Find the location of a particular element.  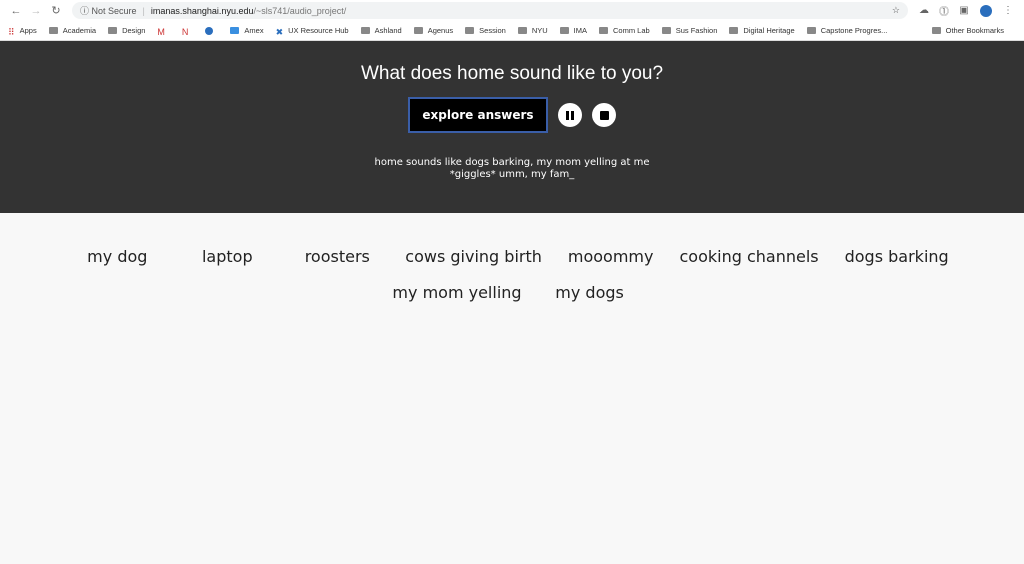

bookmark-item: N is located at coordinates (187, 32).